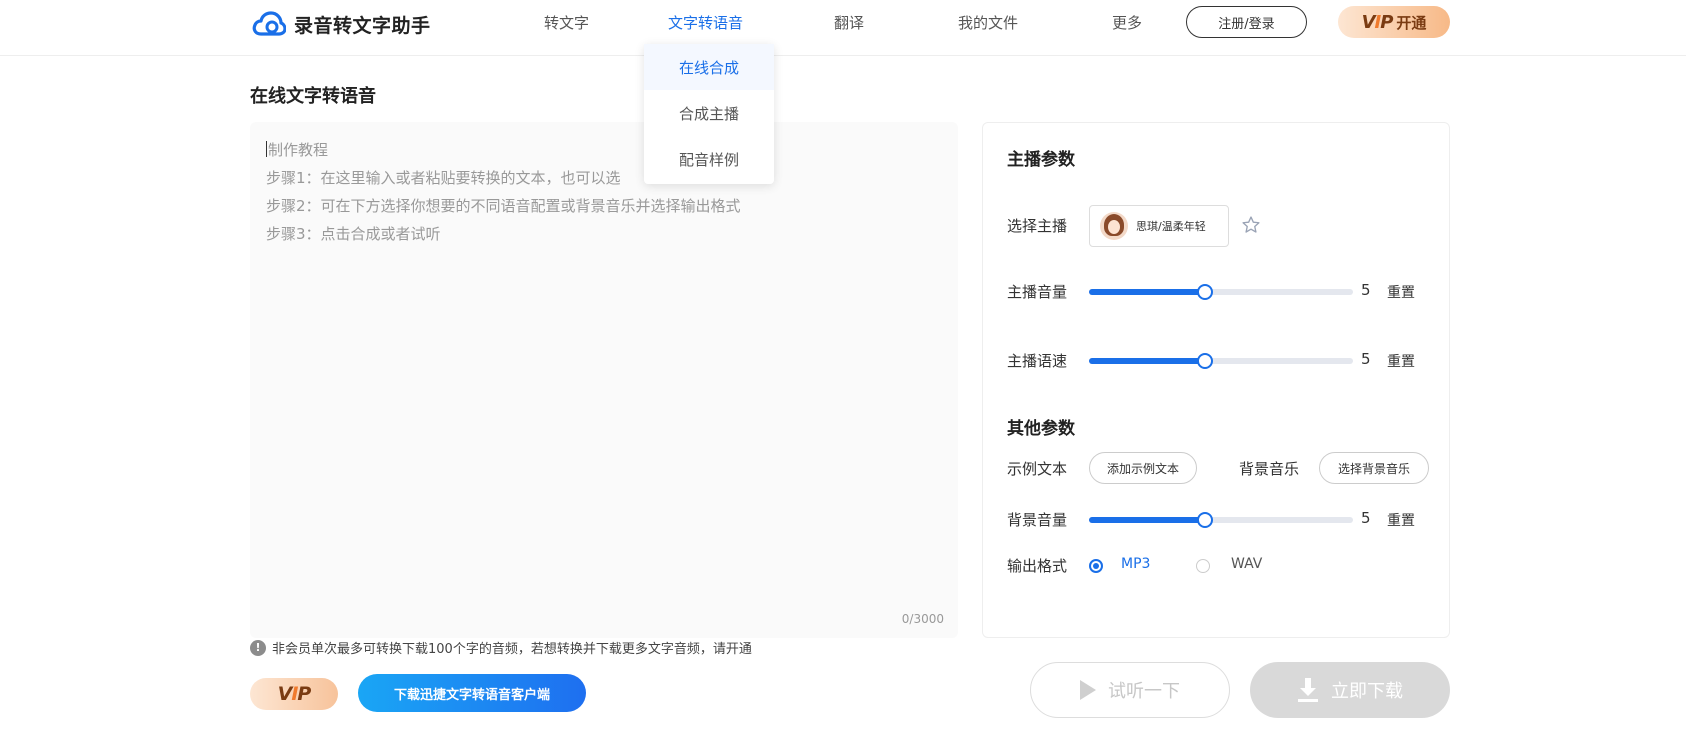 This screenshot has width=1686, height=749. Describe the element at coordinates (1401, 361) in the screenshot. I see `speed-reset-button: 重置` at that location.